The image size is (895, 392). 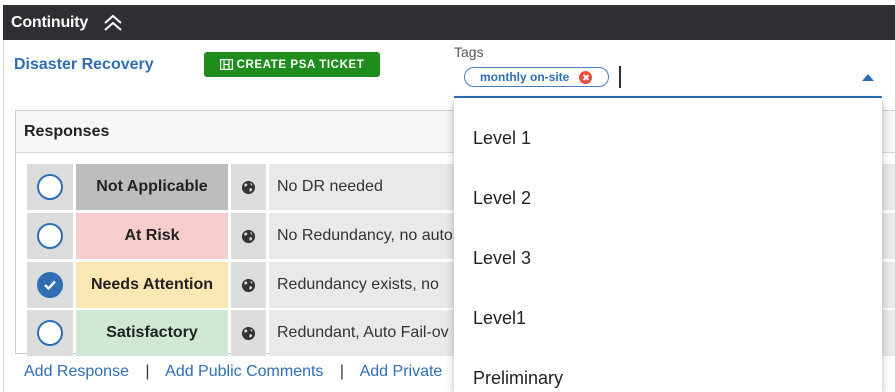 What do you see at coordinates (868, 77) in the screenshot?
I see `dropdown-toggle-icon` at bounding box center [868, 77].